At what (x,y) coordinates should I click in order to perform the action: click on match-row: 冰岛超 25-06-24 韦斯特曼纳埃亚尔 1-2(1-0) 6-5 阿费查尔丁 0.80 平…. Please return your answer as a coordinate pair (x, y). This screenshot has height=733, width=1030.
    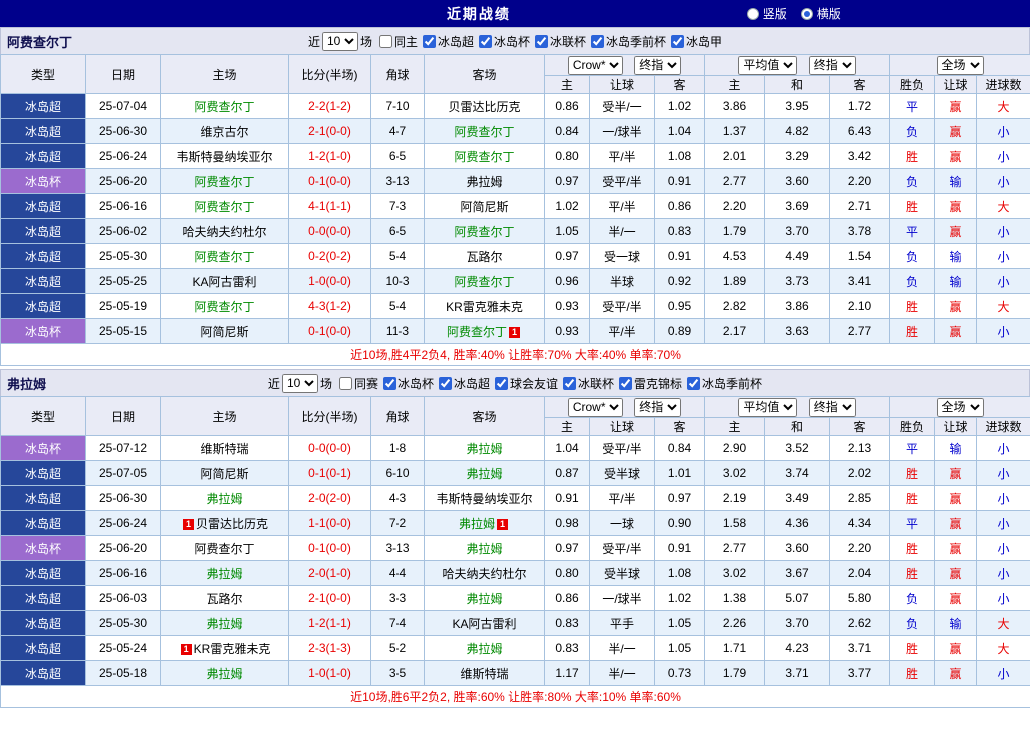
    Looking at the image, I should click on (515, 156).